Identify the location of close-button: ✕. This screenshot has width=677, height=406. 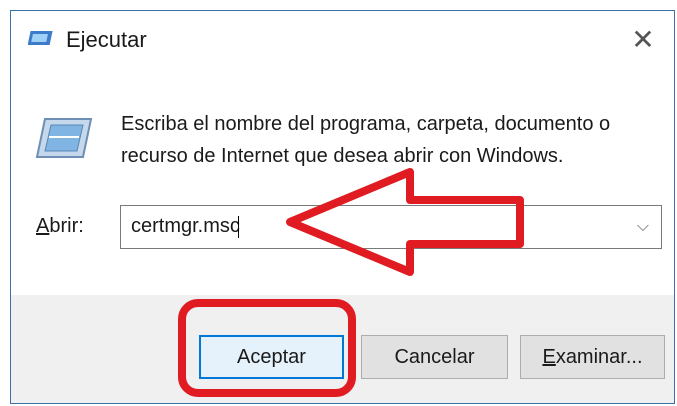
(643, 39).